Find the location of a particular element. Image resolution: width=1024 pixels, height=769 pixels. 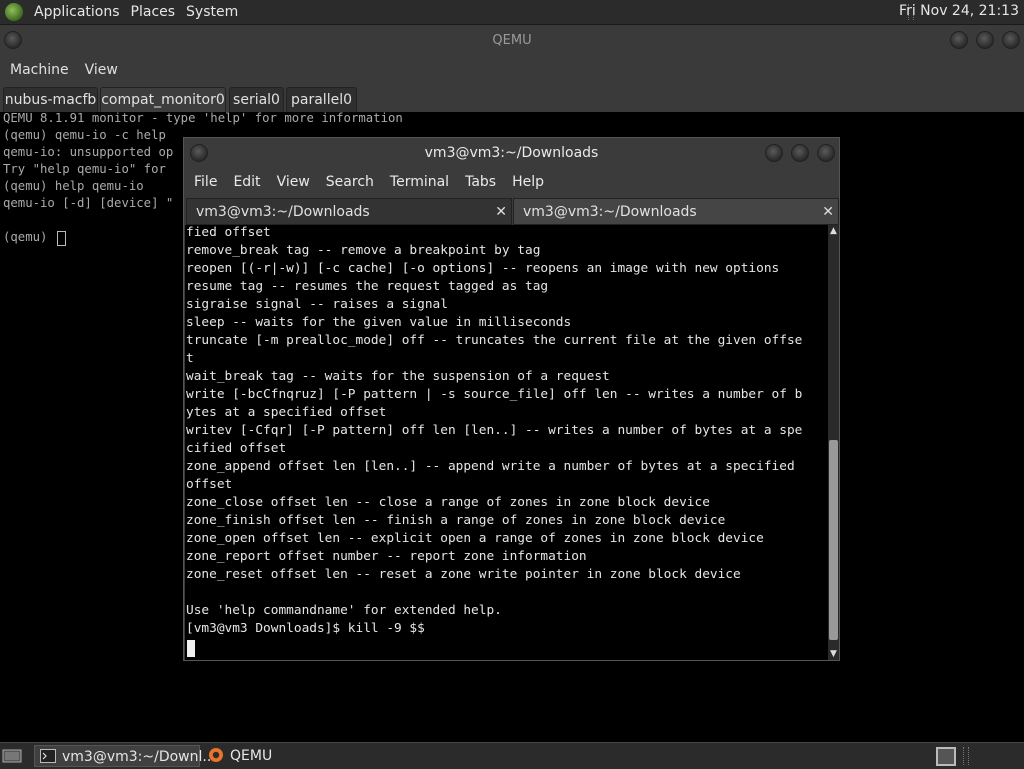

terminal-line: sigraise signal -- raises a signal is located at coordinates (317, 304).